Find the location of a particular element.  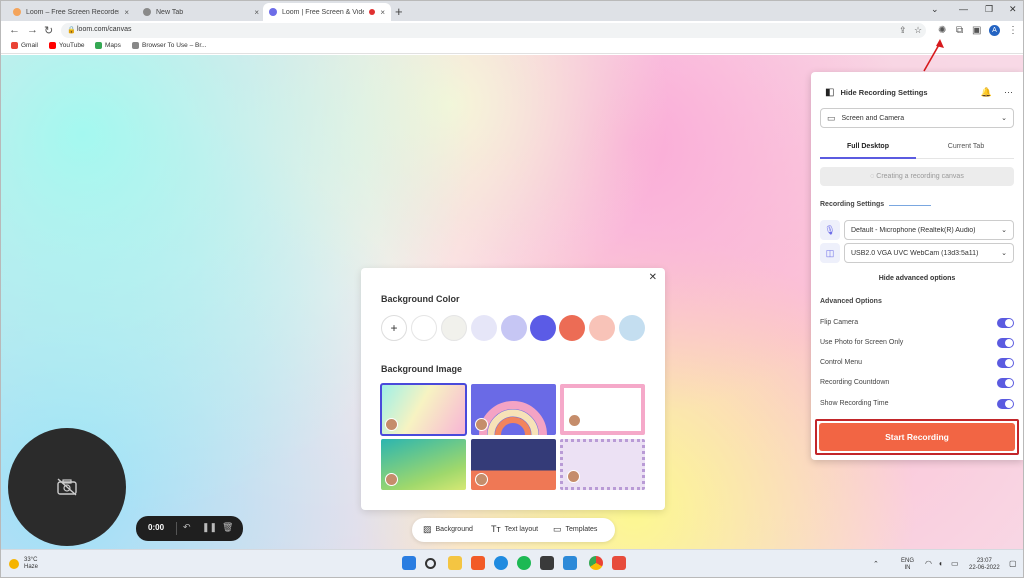

close-icon: ✕ is located at coordinates (653, 277).